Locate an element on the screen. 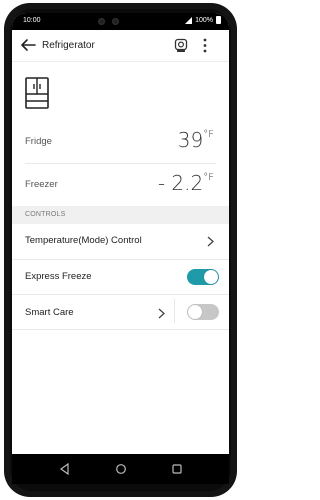 This screenshot has width=320, height=500. front-sensor is located at coordinates (115, 21).